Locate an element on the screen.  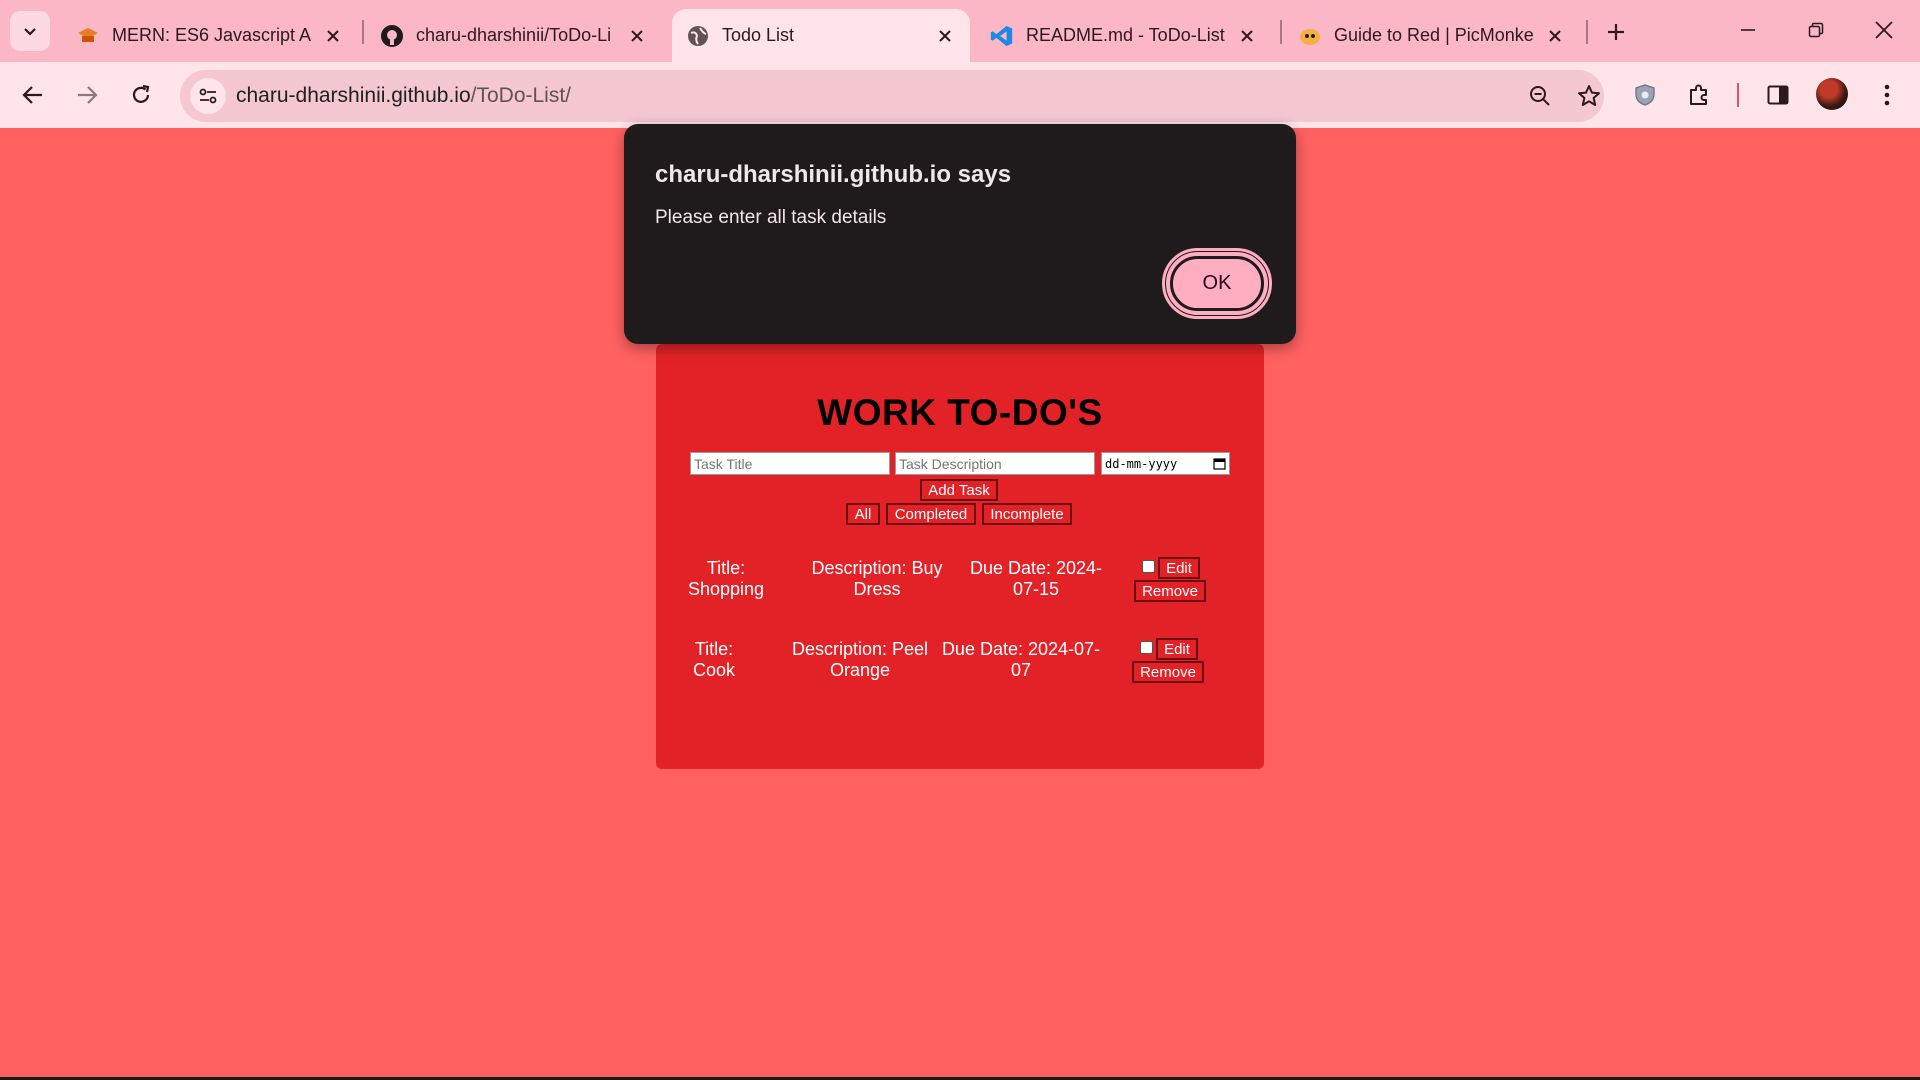
tab-title: MERN: ES6 Javascript Ass is located at coordinates (212, 35).